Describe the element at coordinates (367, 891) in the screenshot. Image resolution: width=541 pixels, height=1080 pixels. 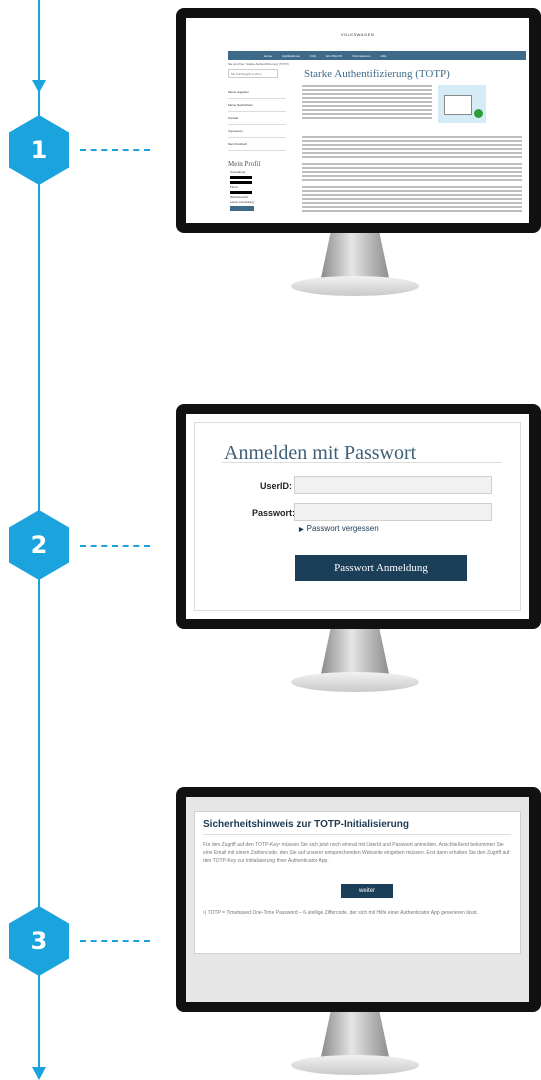
I see `weiter-button: weiter` at that location.